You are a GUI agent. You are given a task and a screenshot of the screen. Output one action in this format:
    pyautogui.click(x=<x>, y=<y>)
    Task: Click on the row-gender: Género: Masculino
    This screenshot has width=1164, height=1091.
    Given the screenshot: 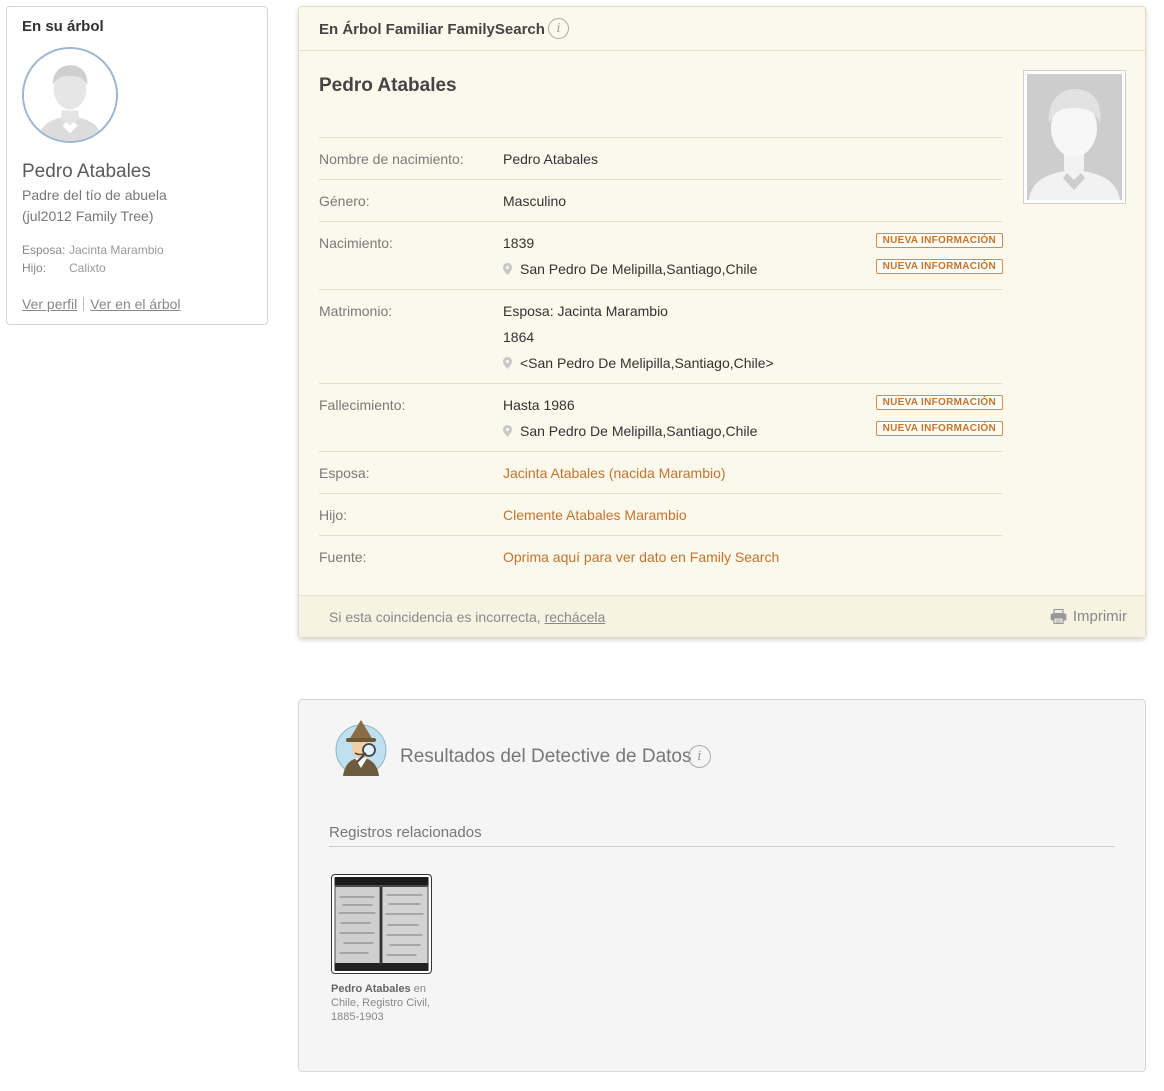 What is the action you would take?
    pyautogui.click(x=661, y=200)
    